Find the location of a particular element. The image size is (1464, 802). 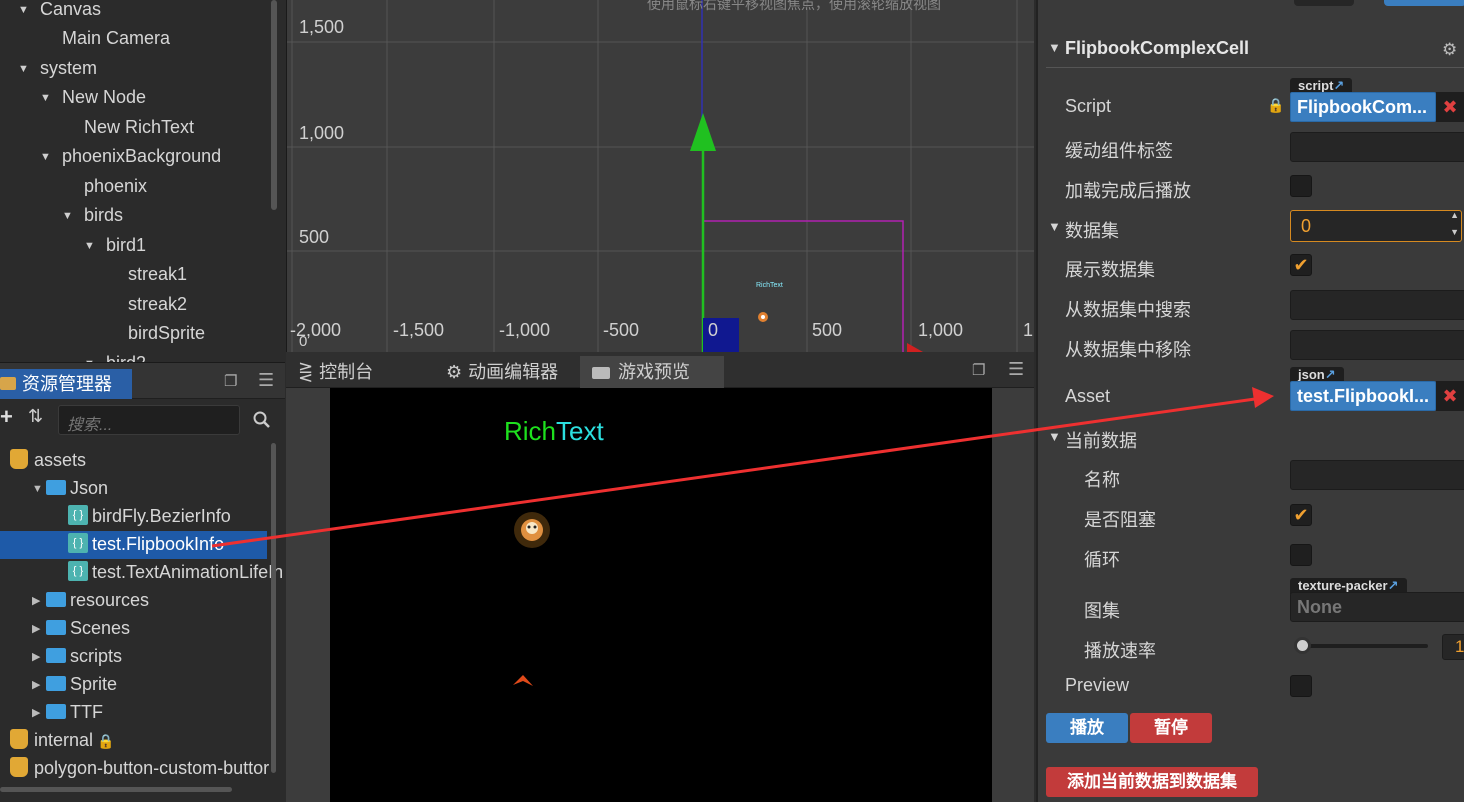

tree-node: ▼ phoenixBackground is located at coordinates (110, 159).